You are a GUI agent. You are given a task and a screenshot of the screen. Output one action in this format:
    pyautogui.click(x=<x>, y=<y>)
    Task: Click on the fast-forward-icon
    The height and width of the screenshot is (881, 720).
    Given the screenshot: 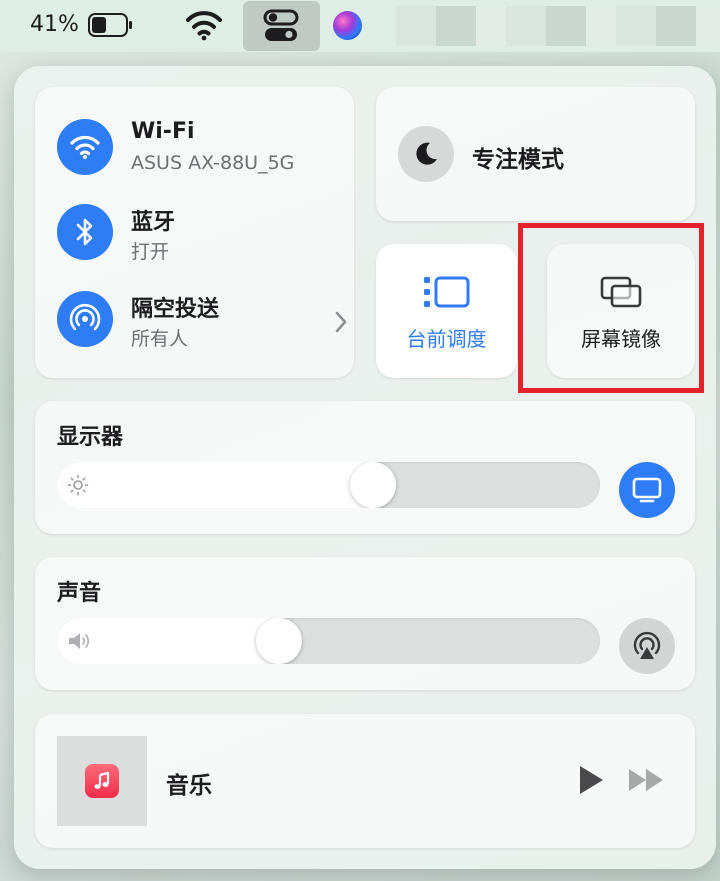 What is the action you would take?
    pyautogui.click(x=646, y=780)
    